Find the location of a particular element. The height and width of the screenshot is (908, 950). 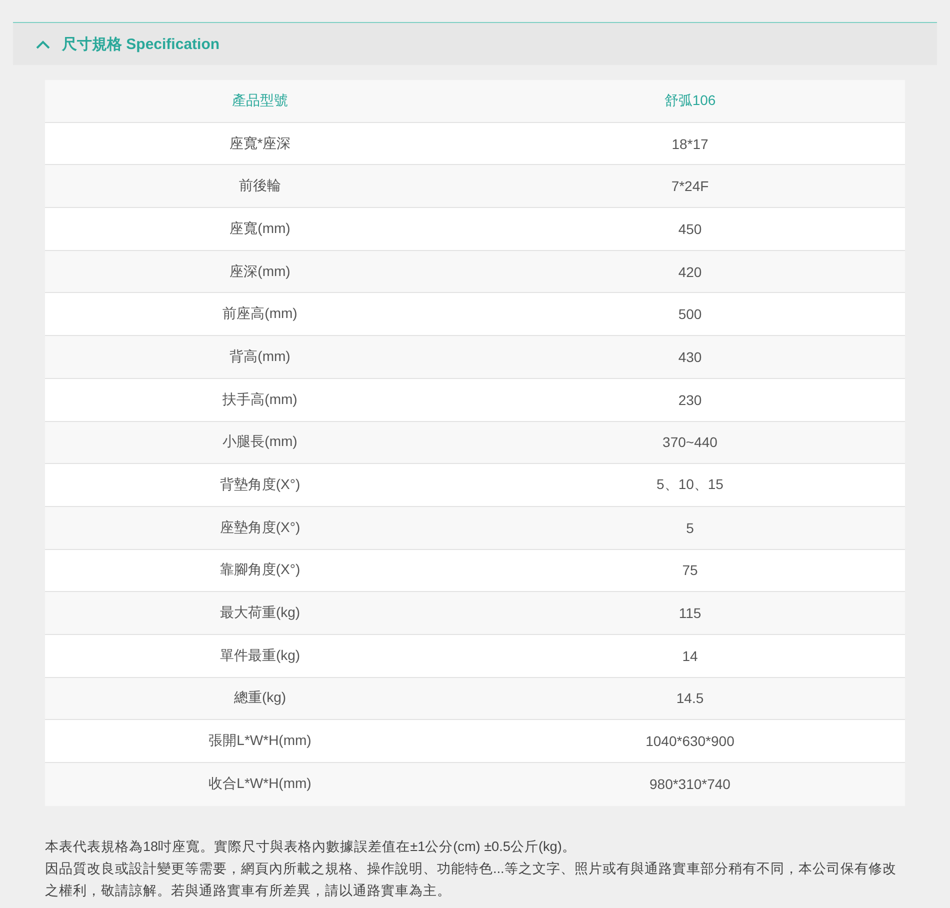

table-cell-text: 小腿長(mm) is located at coordinates (260, 442).